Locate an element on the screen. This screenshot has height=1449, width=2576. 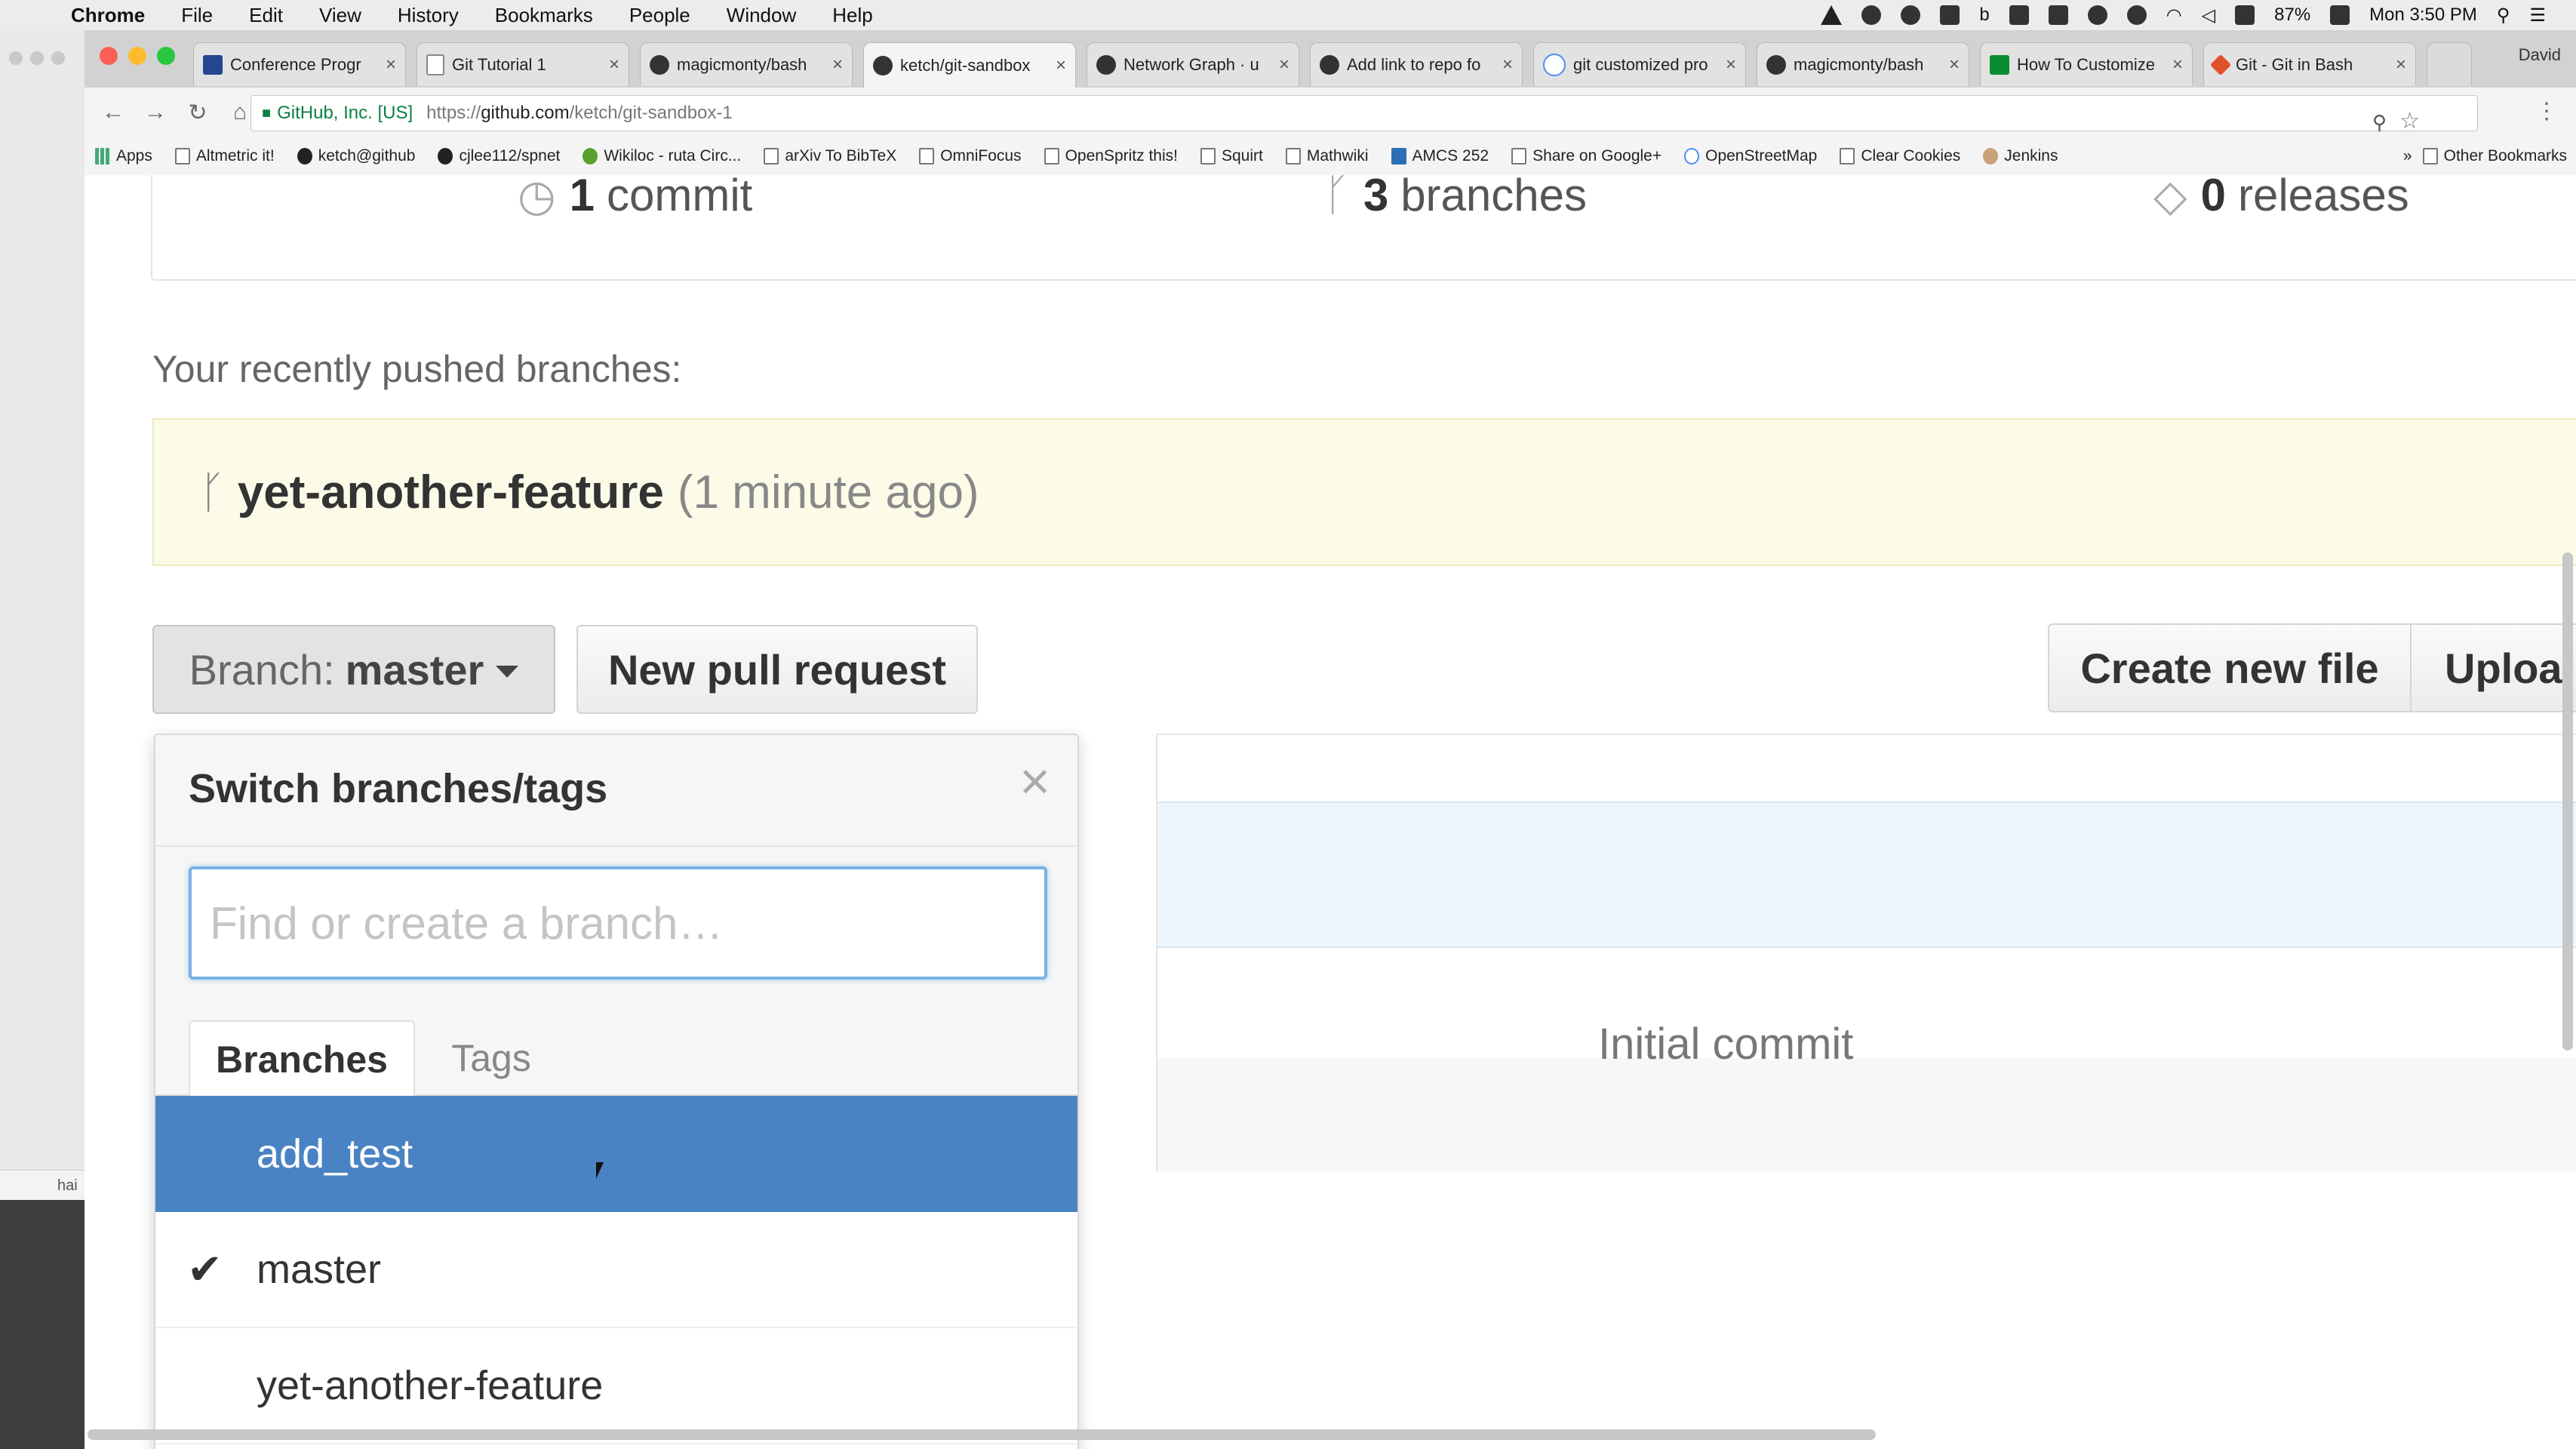
tab-branches: Branches is located at coordinates (302, 1058).